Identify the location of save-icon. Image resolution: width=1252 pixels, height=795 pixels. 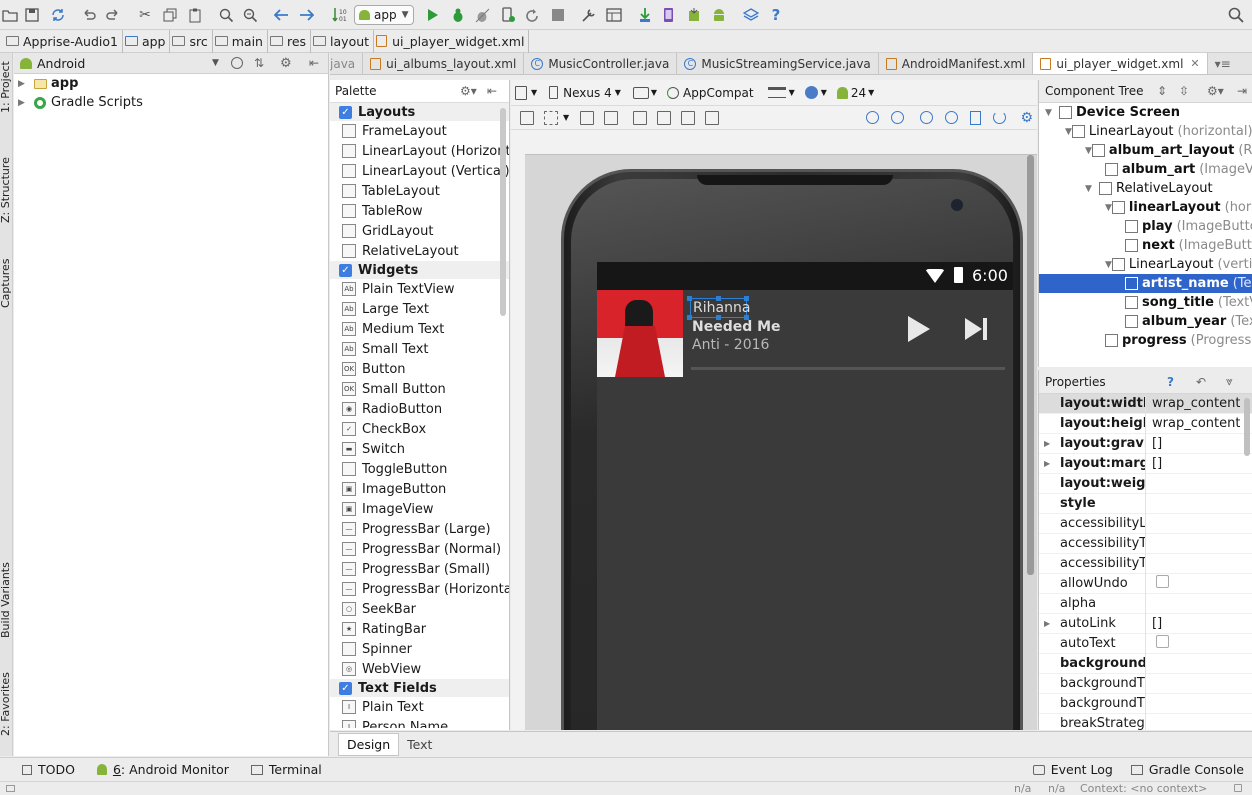
(32, 15).